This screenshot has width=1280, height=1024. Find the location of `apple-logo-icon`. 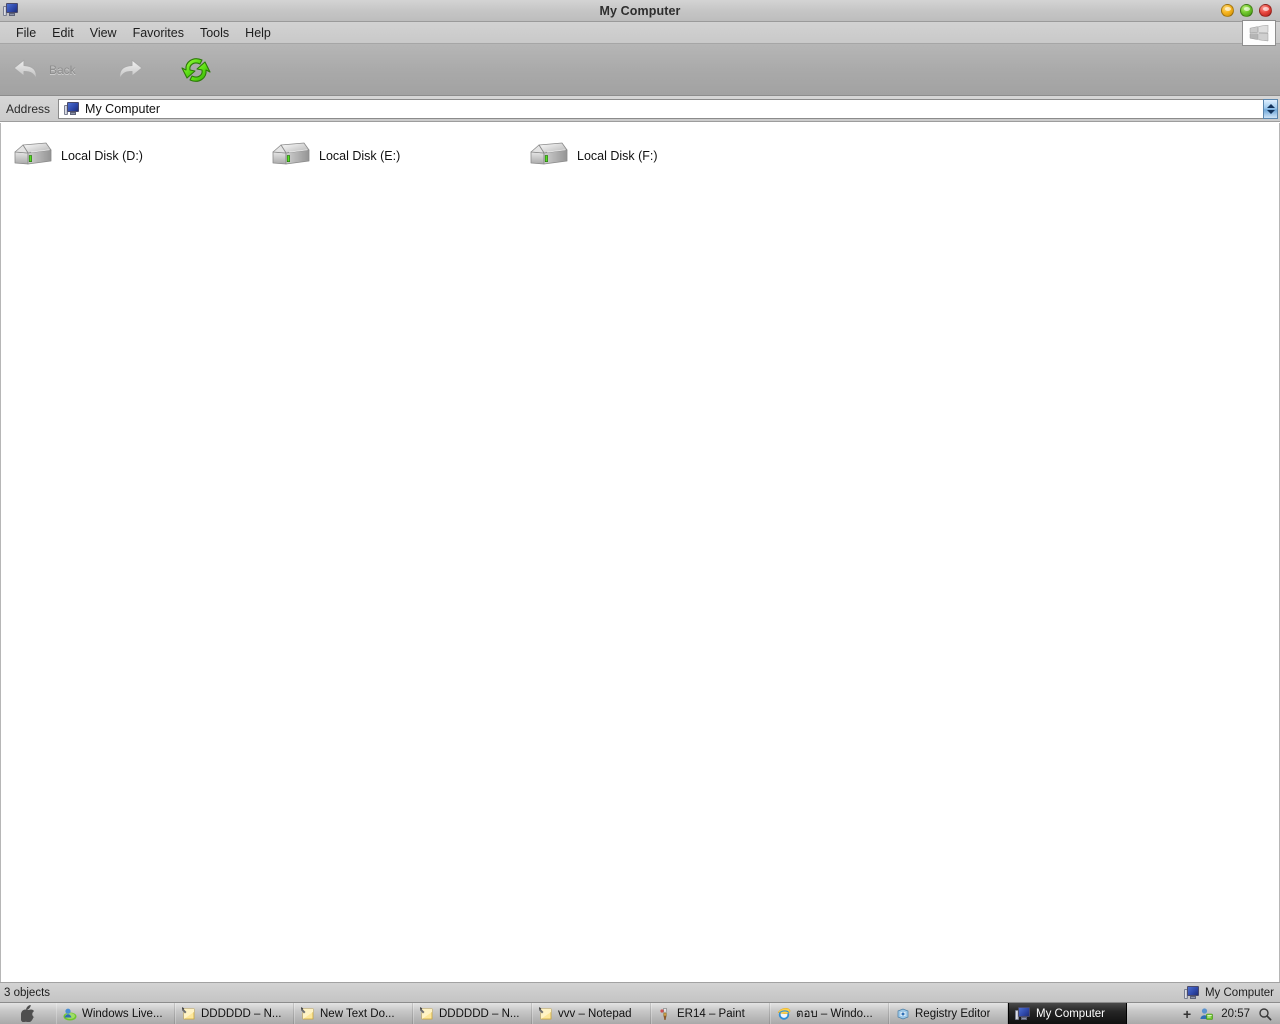

apple-logo-icon is located at coordinates (27, 1013).